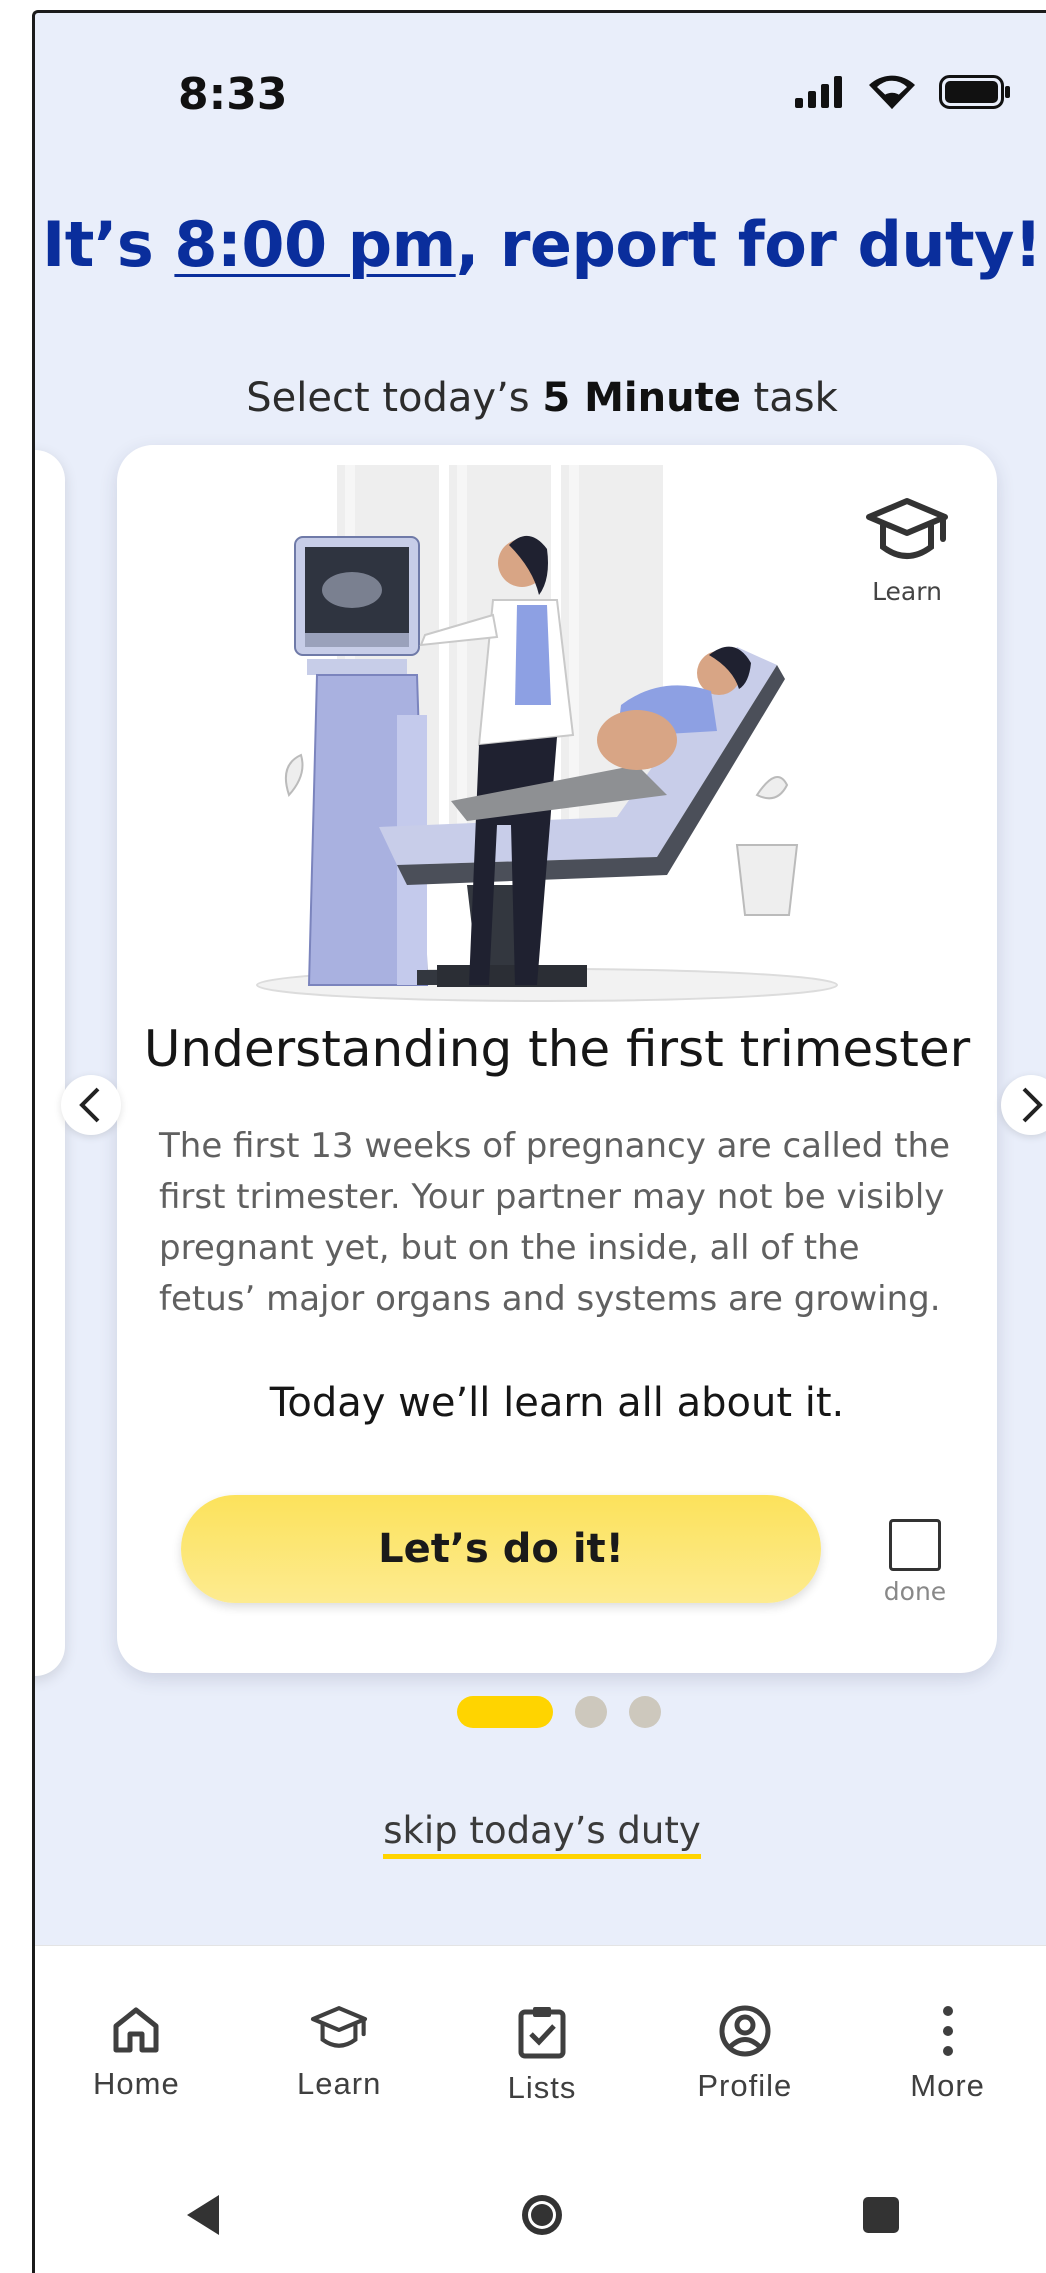 The height and width of the screenshot is (2273, 1046). Describe the element at coordinates (547, 733) in the screenshot. I see `ultrasound-illustration` at that location.